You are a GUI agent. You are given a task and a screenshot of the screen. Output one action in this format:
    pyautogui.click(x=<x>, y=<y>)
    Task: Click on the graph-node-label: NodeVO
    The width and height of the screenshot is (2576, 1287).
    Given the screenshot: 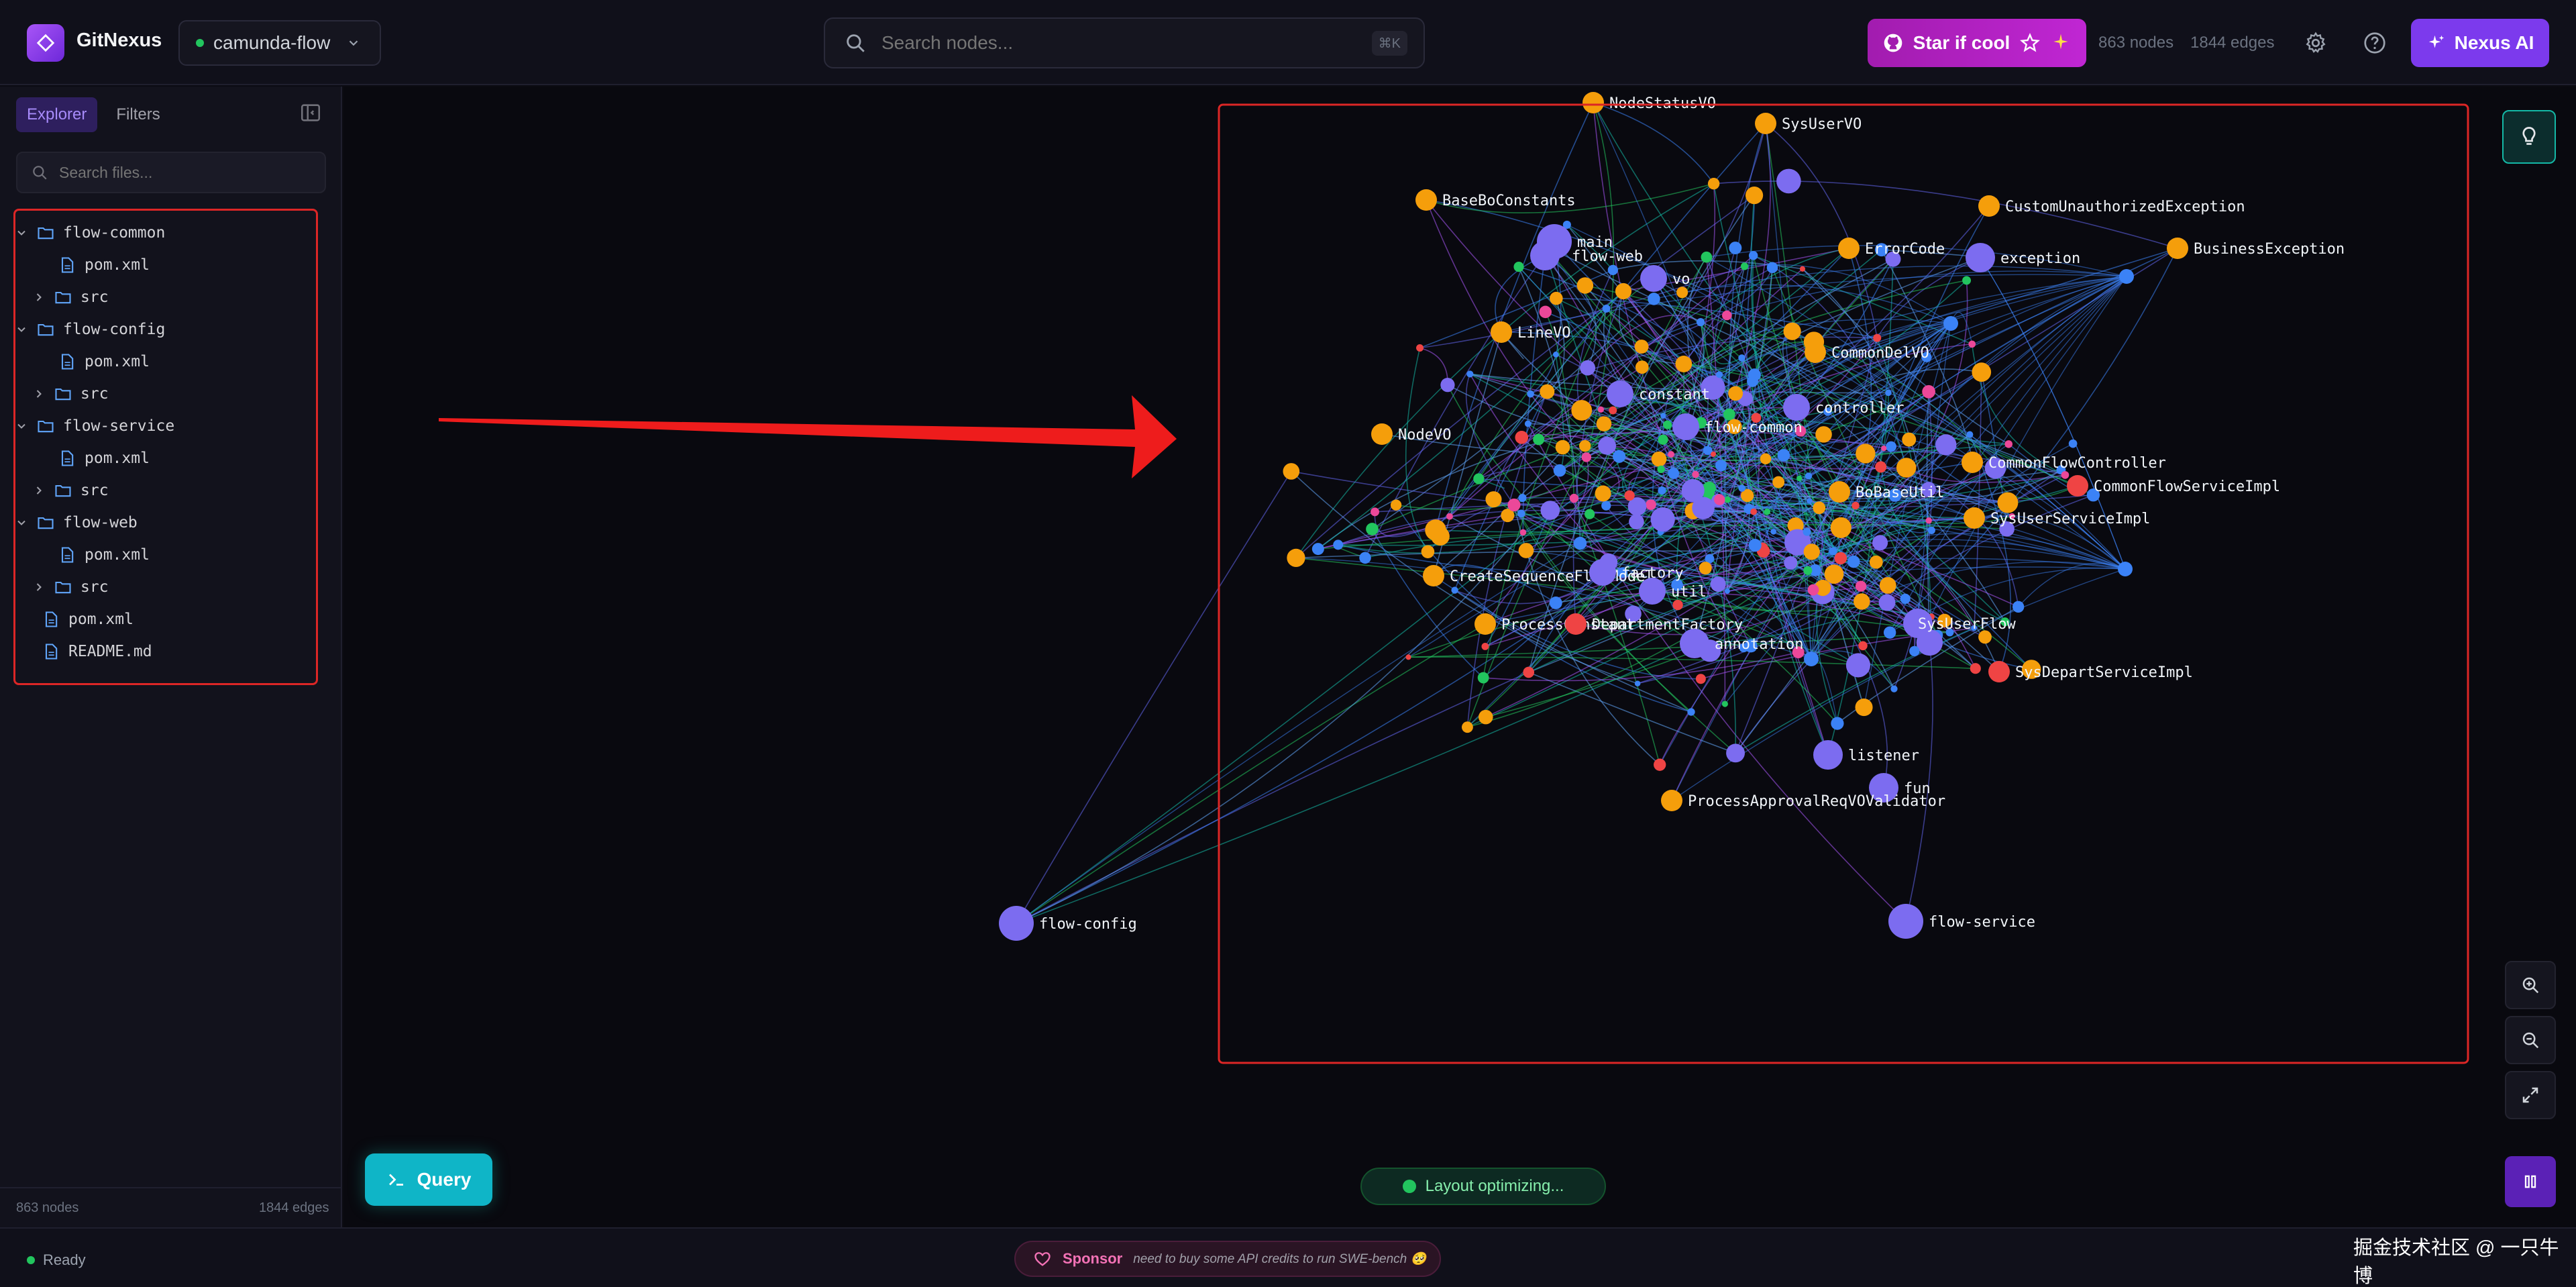 What is the action you would take?
    pyautogui.click(x=1424, y=436)
    